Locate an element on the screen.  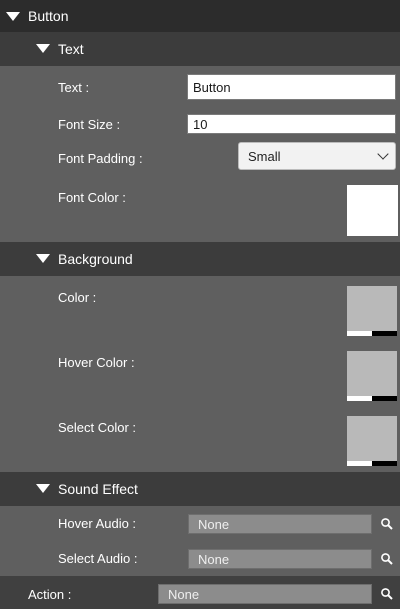
sound-effect-section-header: Sound Effect is located at coordinates (200, 489).